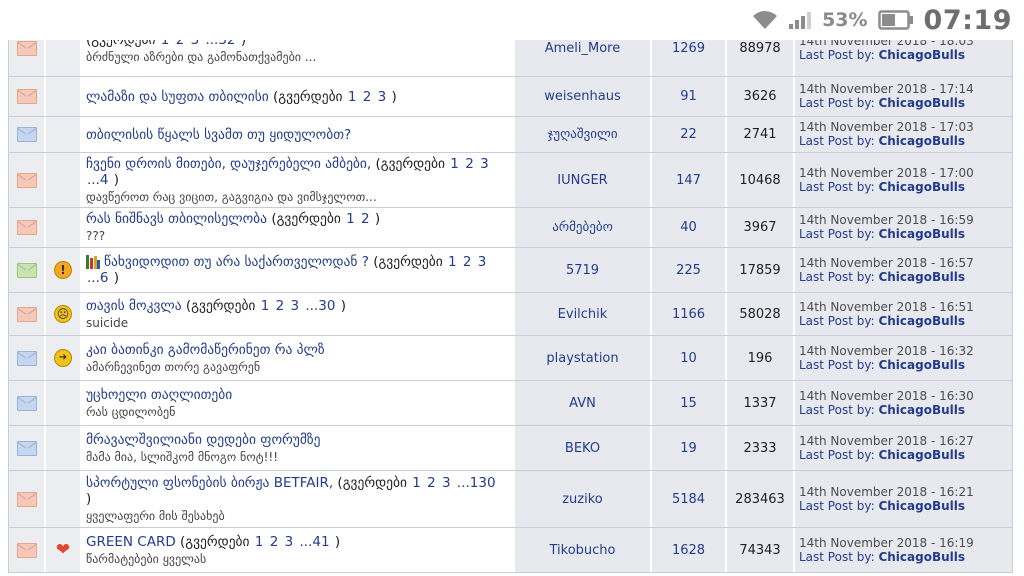 Image resolution: width=1024 pixels, height=576 pixels. I want to click on replies-cell: 15, so click(689, 403).